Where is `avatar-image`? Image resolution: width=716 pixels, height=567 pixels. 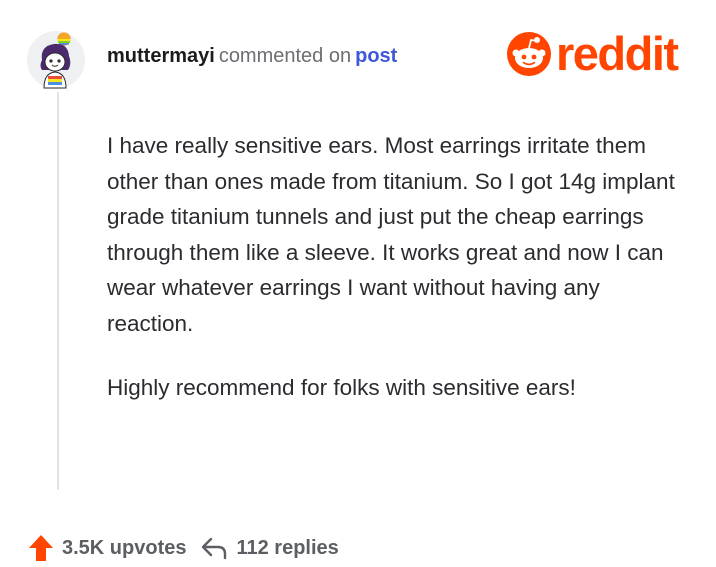
avatar-image is located at coordinates (56, 60).